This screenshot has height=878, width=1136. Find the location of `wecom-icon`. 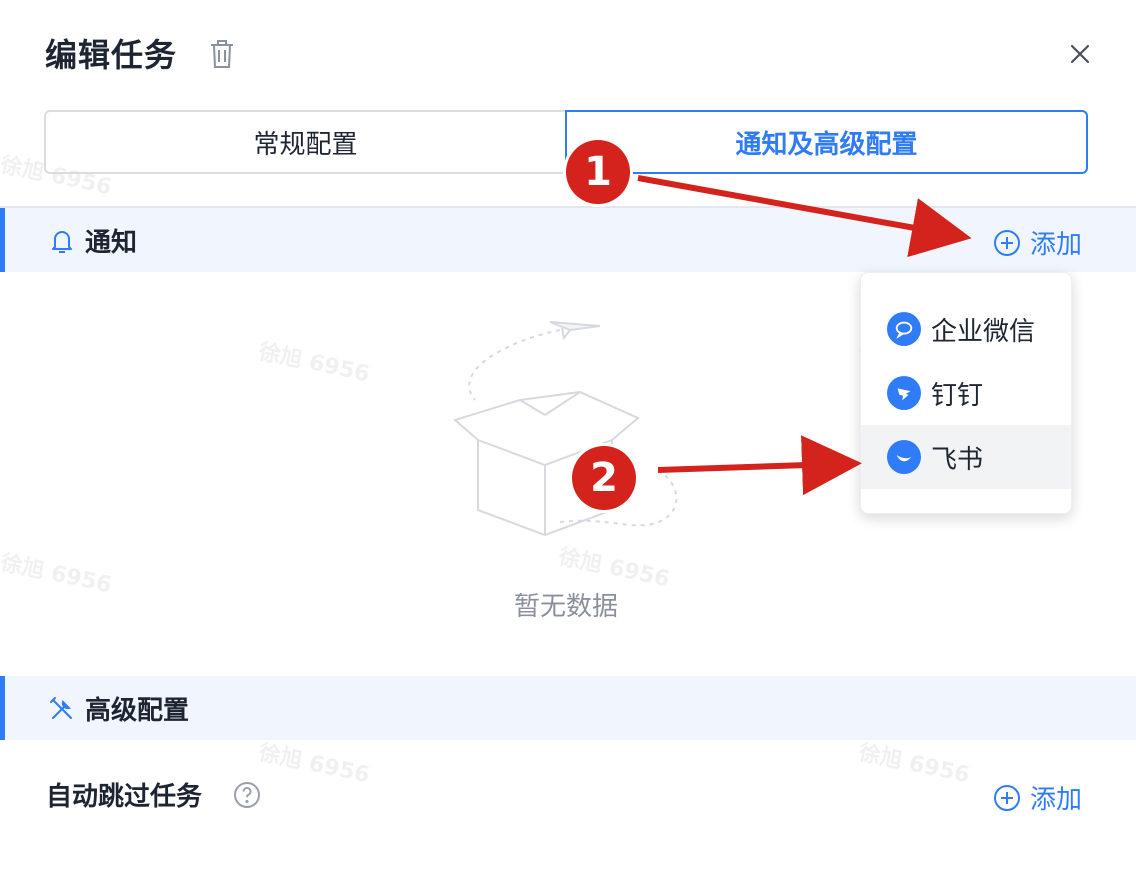

wecom-icon is located at coordinates (904, 329).